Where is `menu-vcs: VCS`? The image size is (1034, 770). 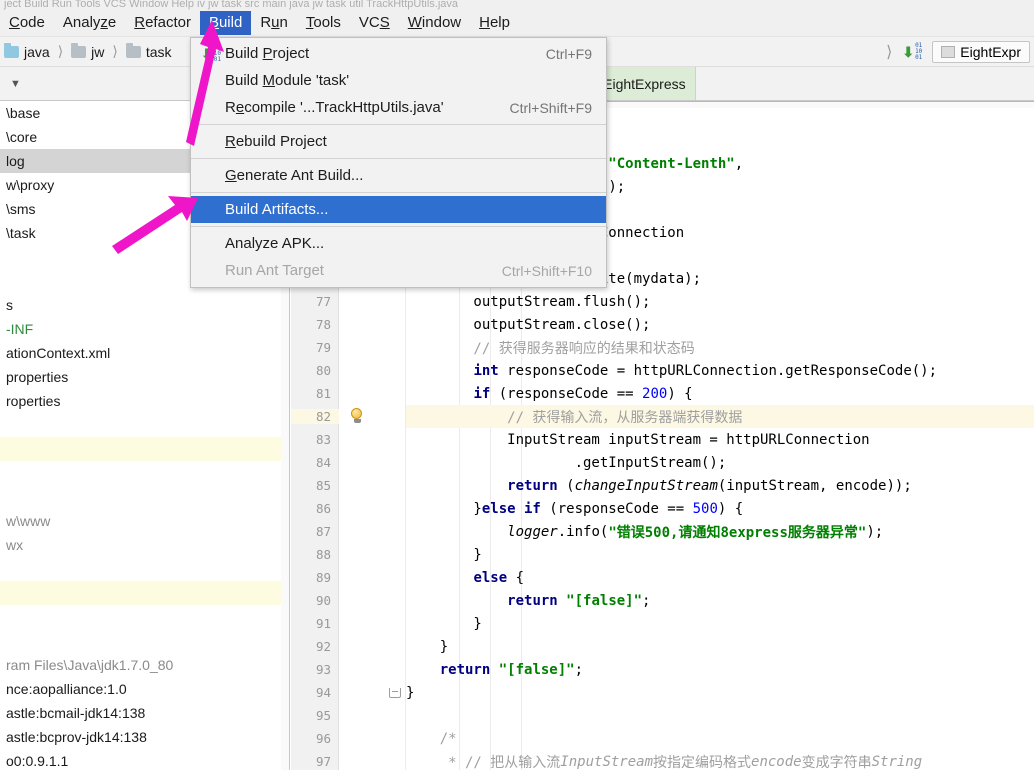 menu-vcs: VCS is located at coordinates (374, 23).